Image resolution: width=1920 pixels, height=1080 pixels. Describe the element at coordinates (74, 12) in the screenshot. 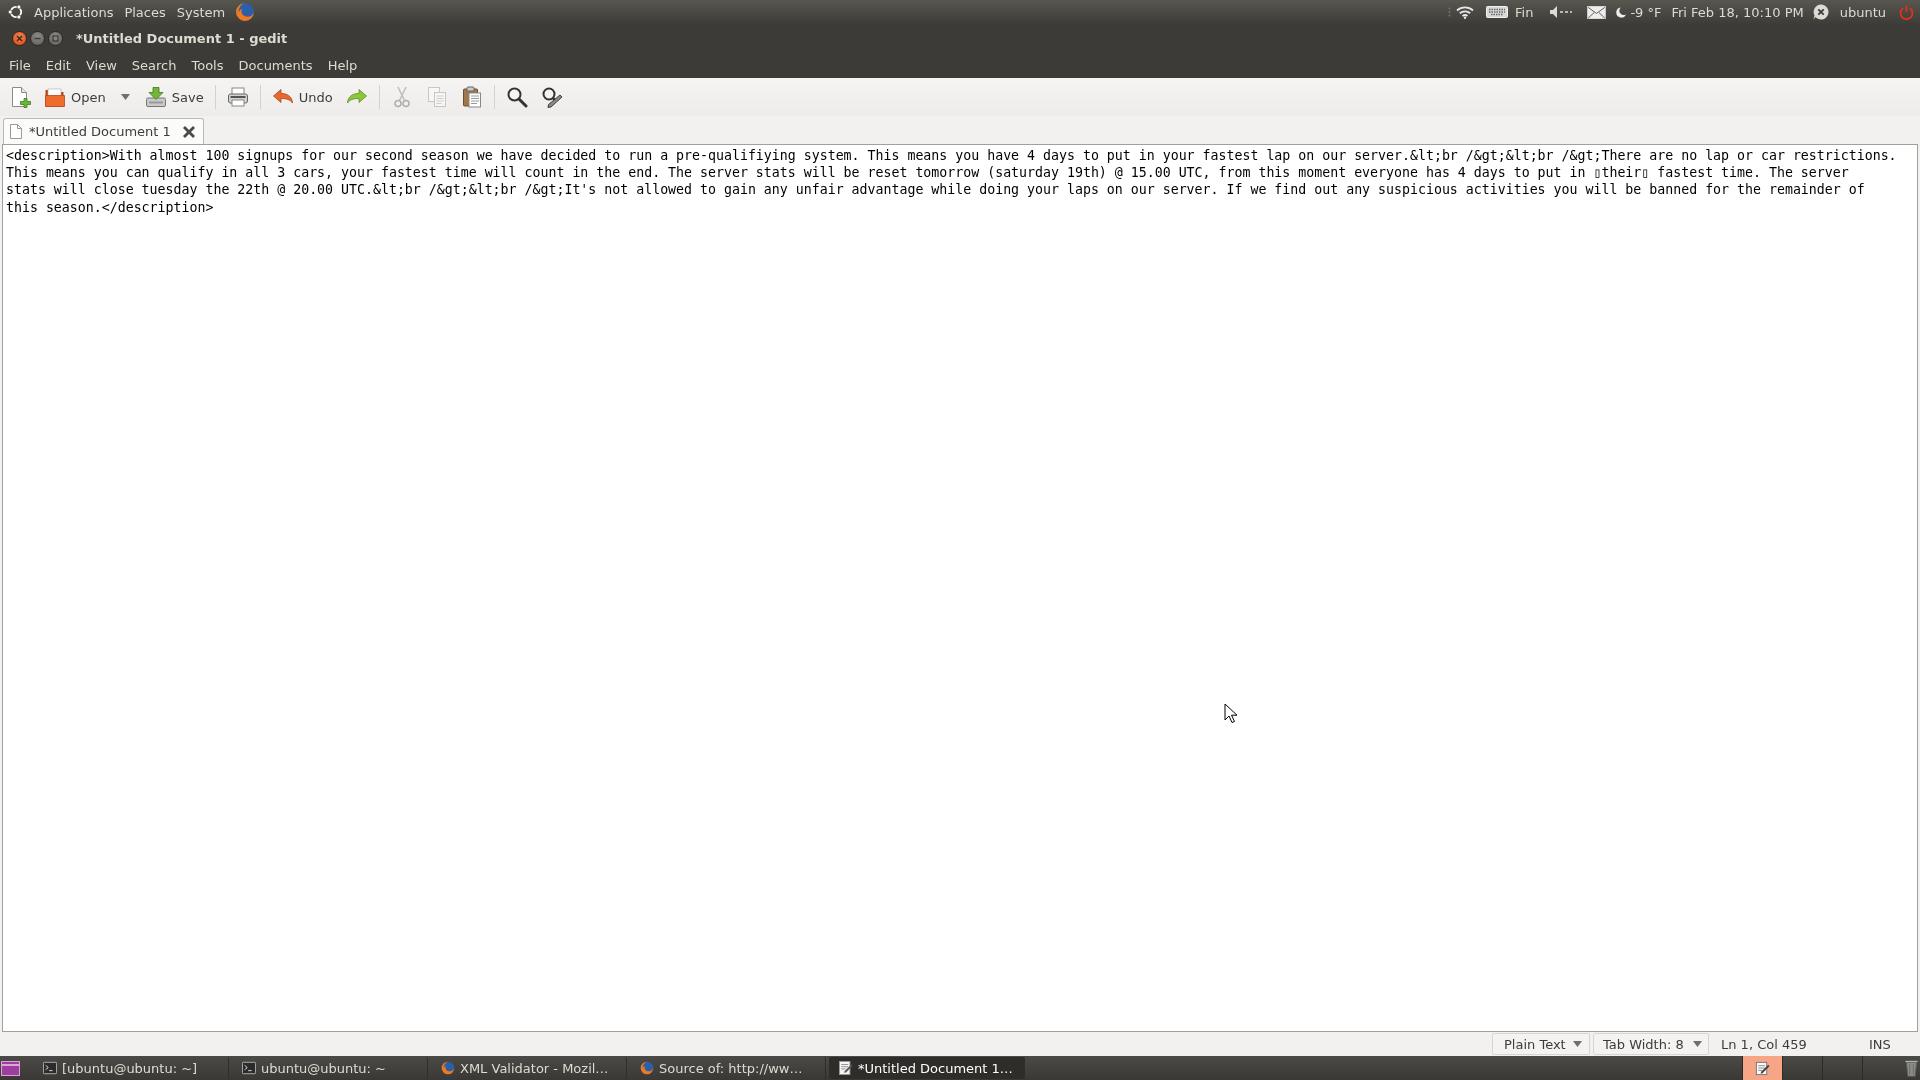

I see `panel-menu: Applications` at that location.